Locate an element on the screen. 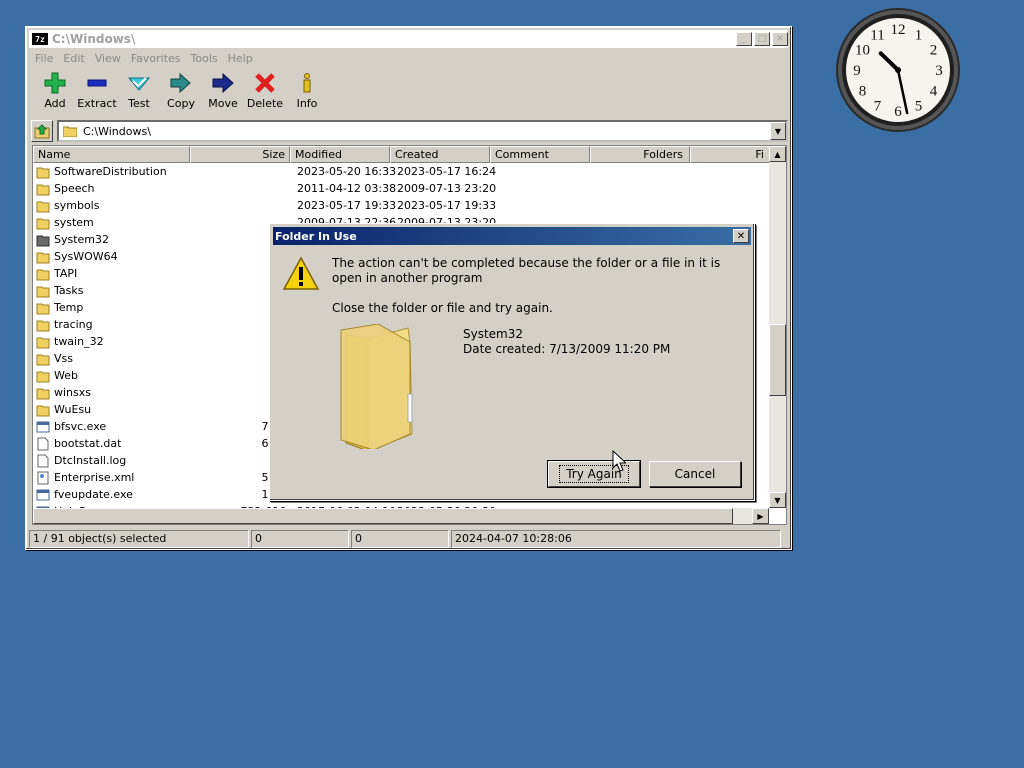  file-name-cell: bootstat.dat is located at coordinates (111, 444).